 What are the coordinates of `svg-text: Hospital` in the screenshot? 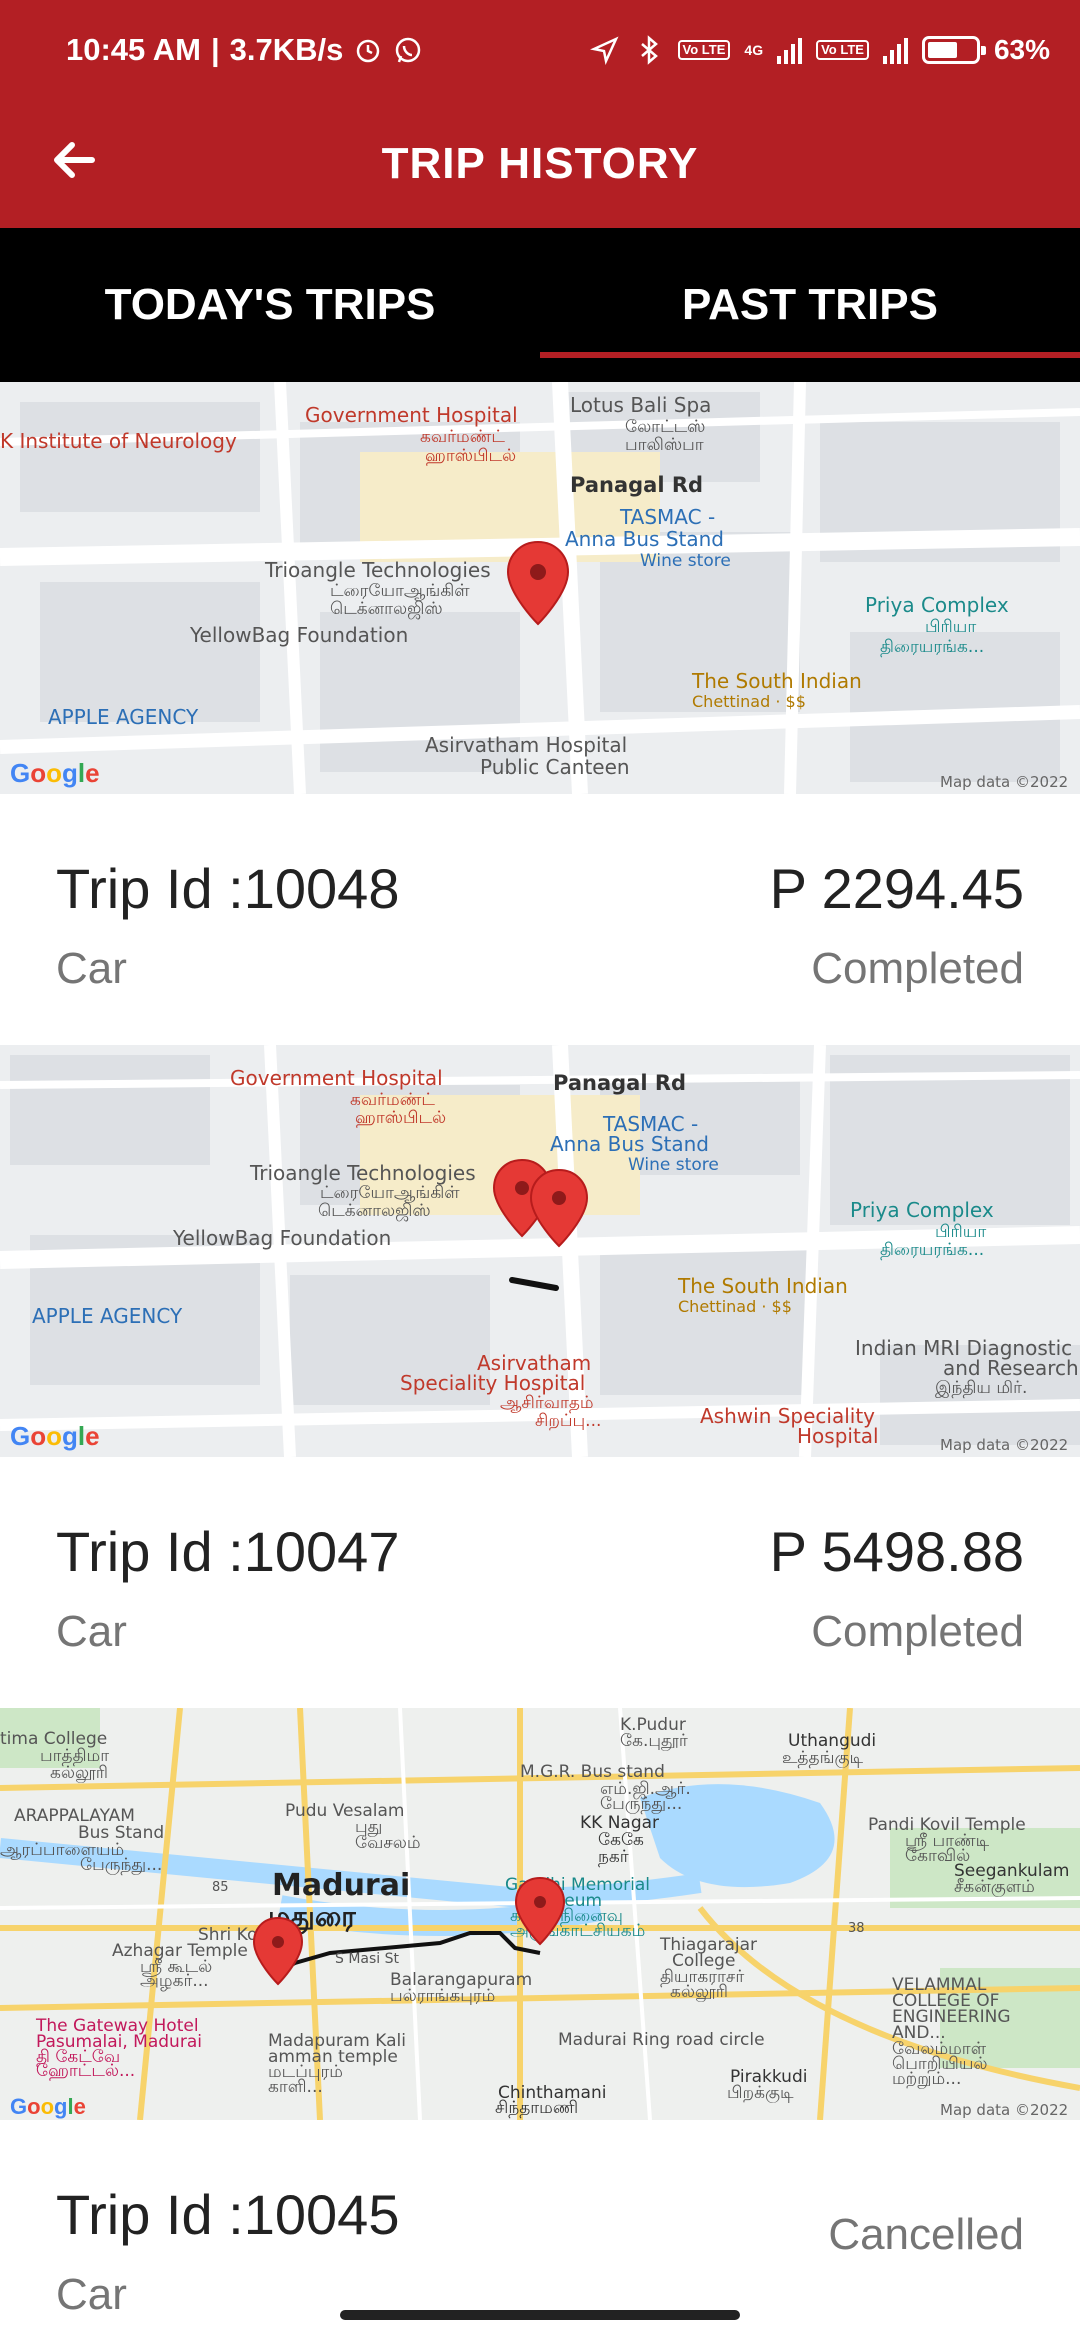 It's located at (838, 1436).